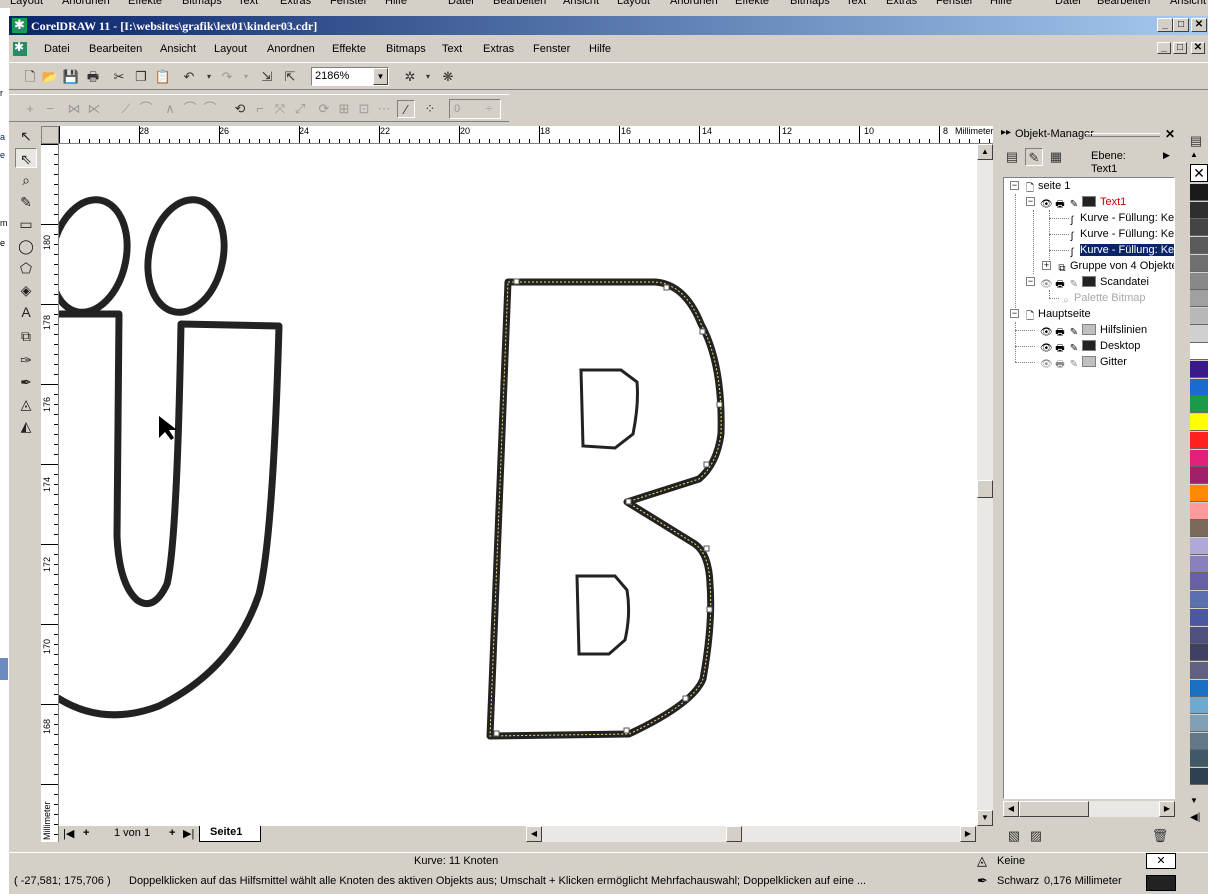  Describe the element at coordinates (1199, 173) in the screenshot. I see `no-color-swatch: ✕` at that location.